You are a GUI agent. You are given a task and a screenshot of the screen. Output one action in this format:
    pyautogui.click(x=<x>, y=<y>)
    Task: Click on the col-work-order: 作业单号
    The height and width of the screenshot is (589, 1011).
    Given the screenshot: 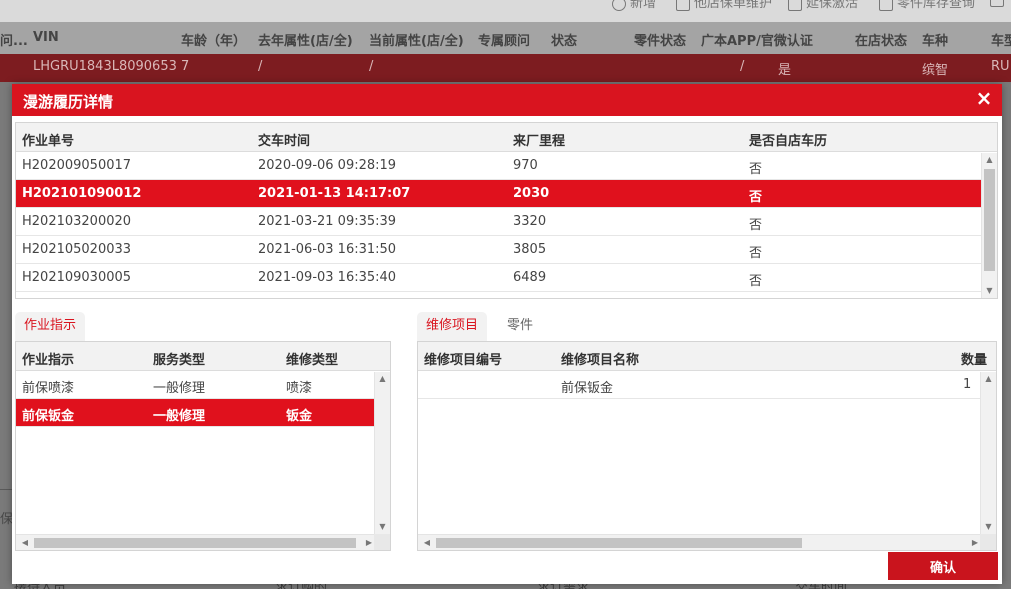 What is the action you would take?
    pyautogui.click(x=48, y=139)
    